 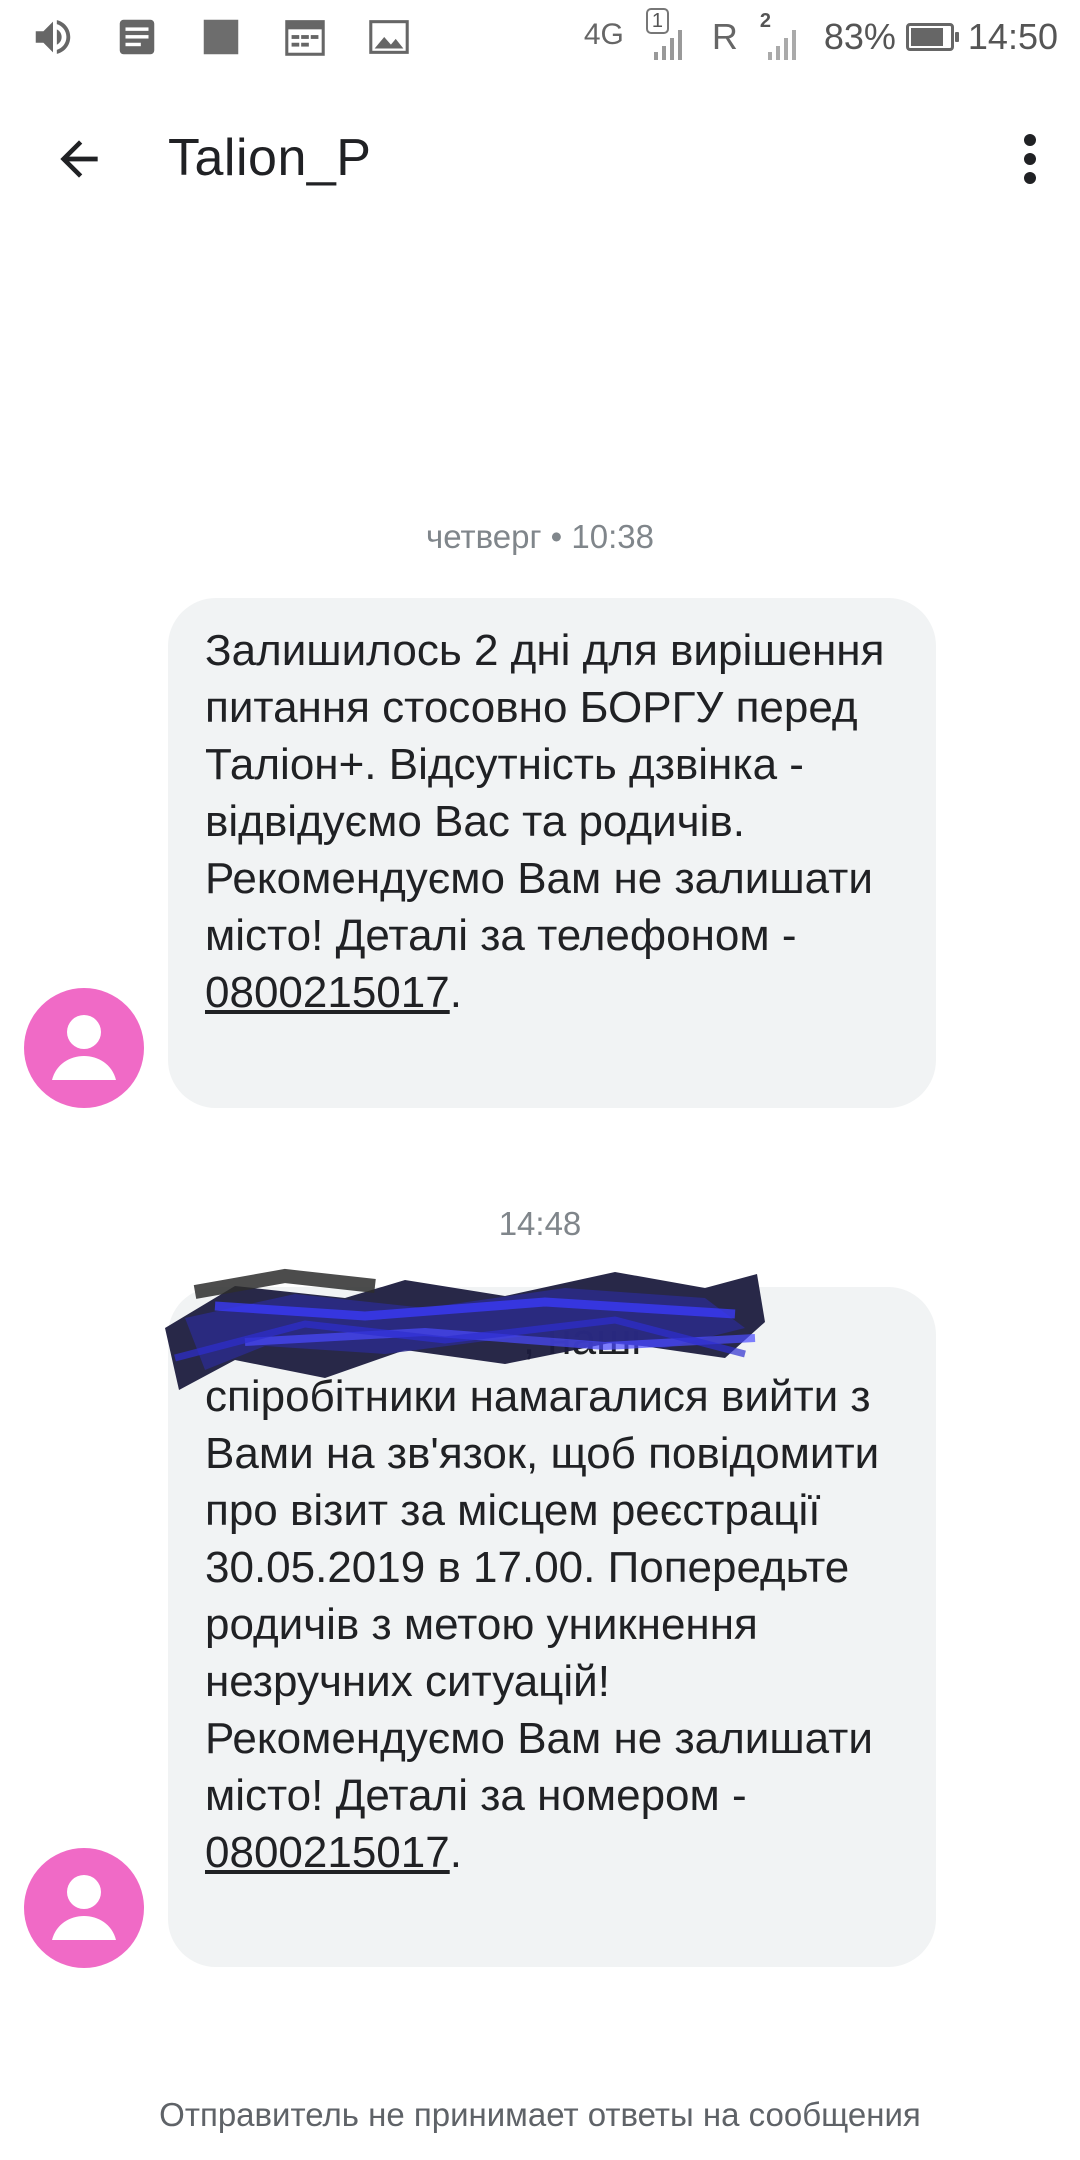 What do you see at coordinates (1012, 36) in the screenshot?
I see `clock: 14:50` at bounding box center [1012, 36].